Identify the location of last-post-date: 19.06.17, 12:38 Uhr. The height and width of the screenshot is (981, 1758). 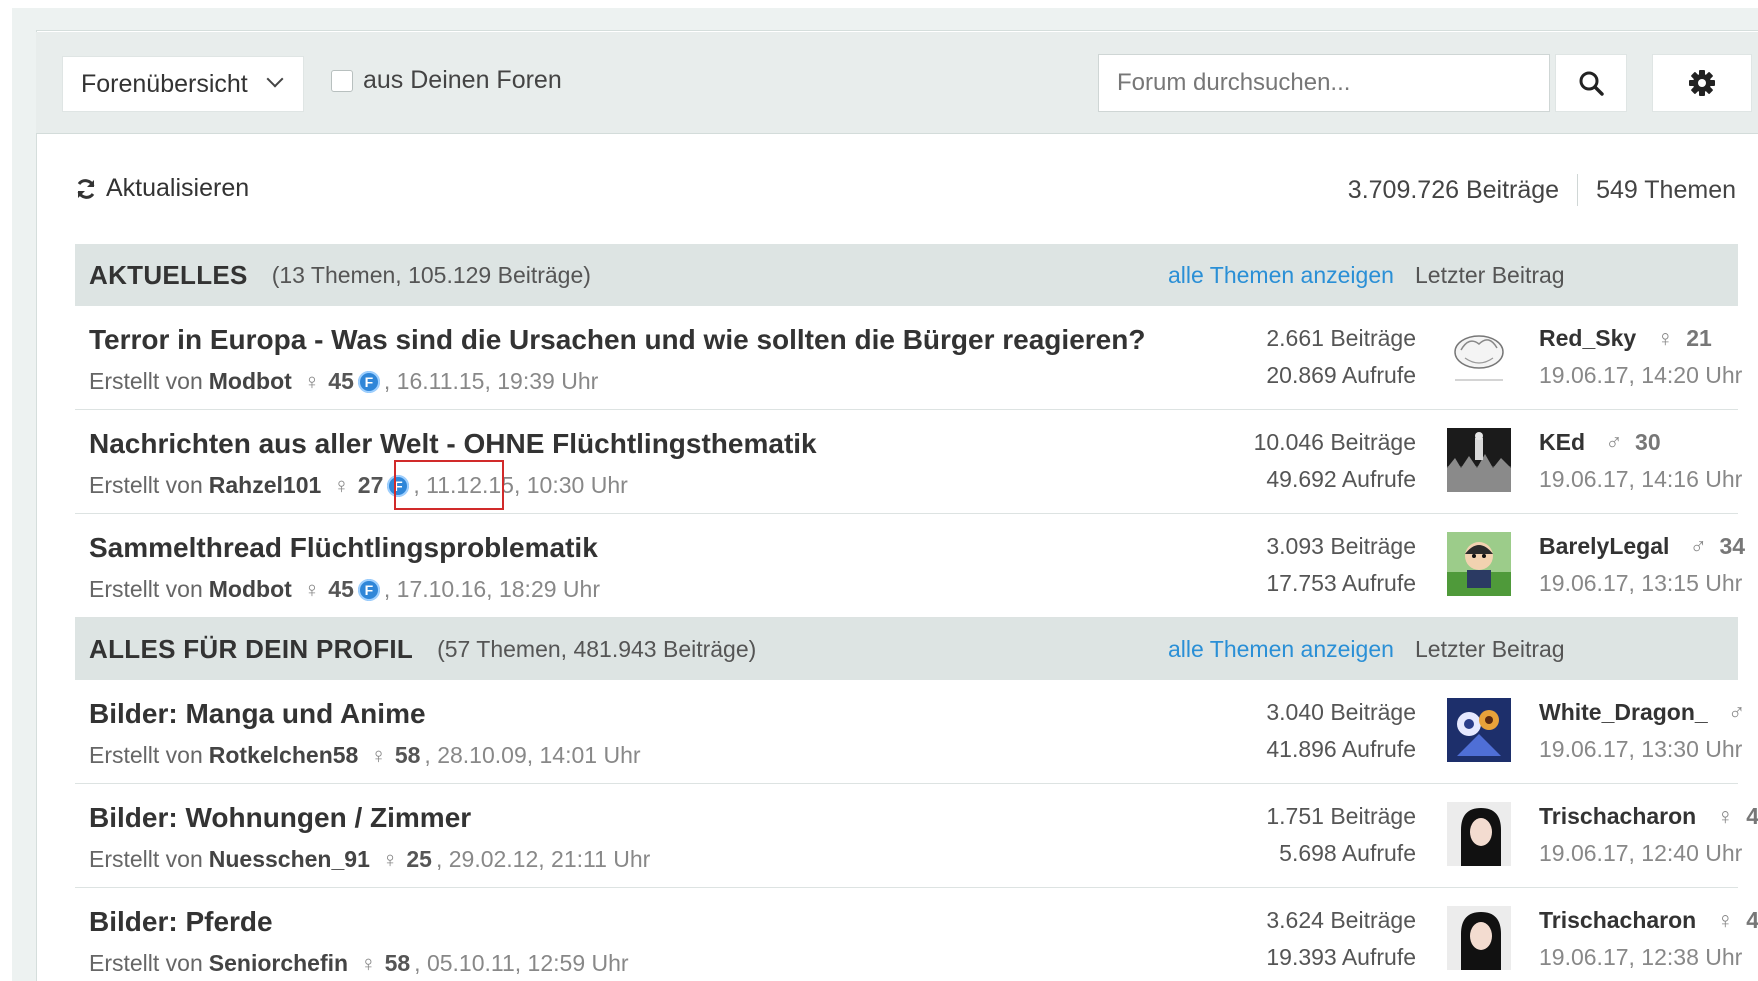
(1648, 957).